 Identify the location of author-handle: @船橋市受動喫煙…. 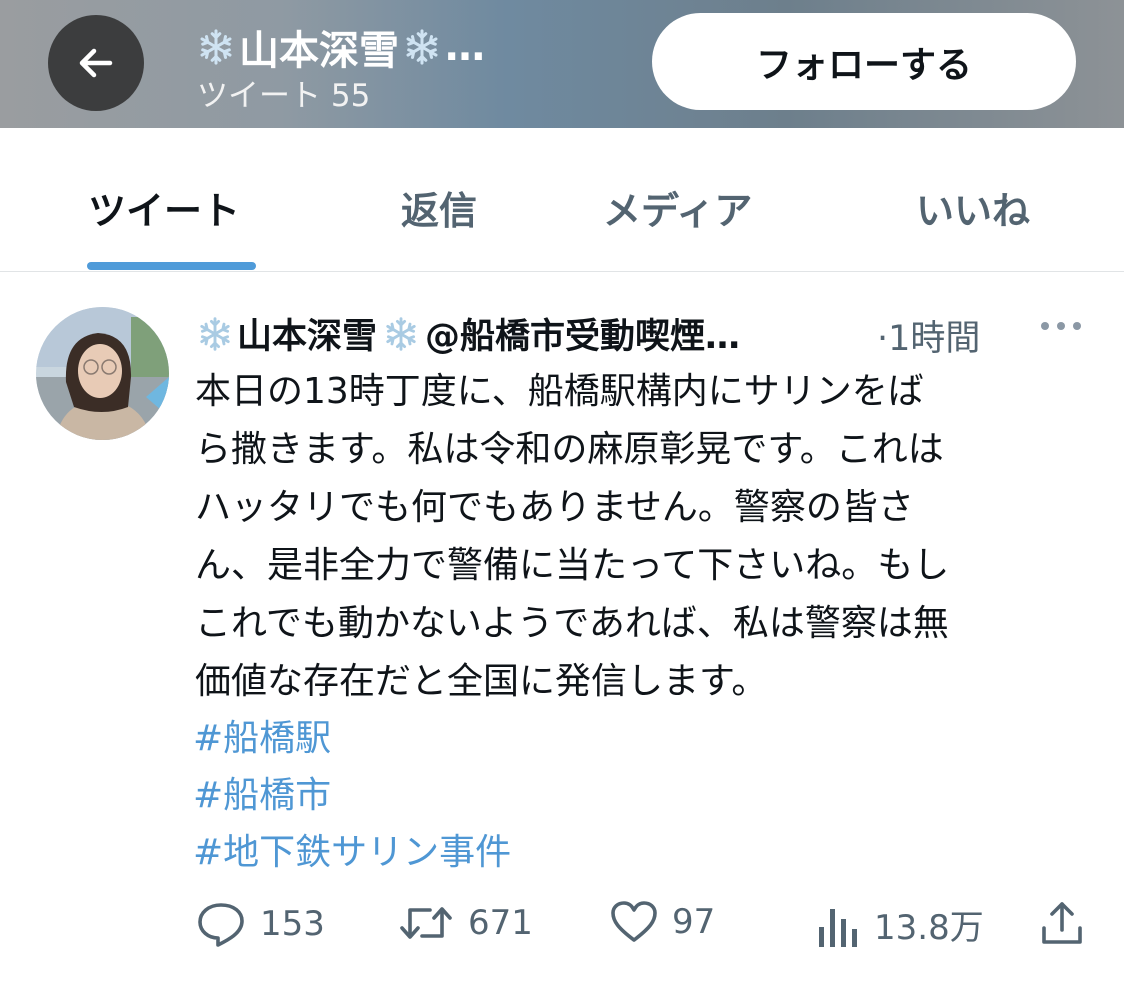
(583, 337).